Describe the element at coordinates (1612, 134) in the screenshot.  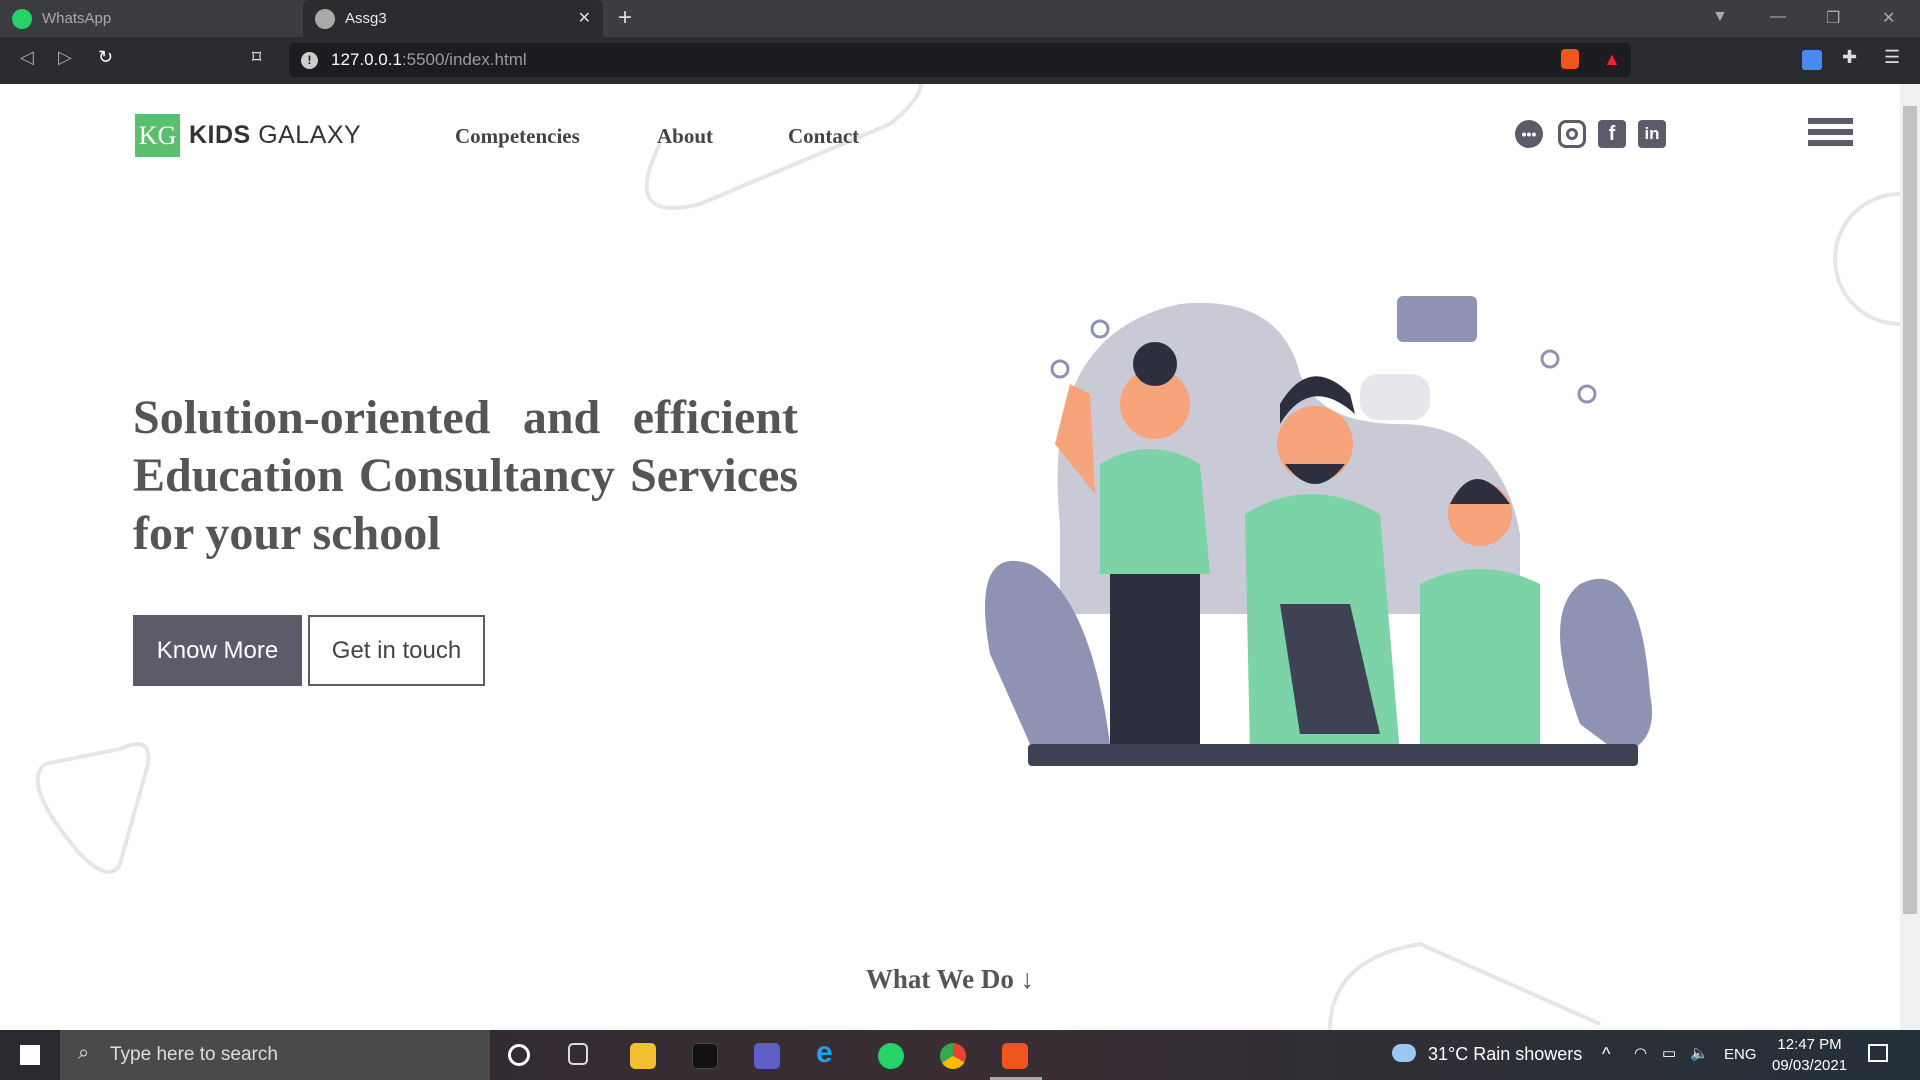
I see `facebook-icon: f` at that location.